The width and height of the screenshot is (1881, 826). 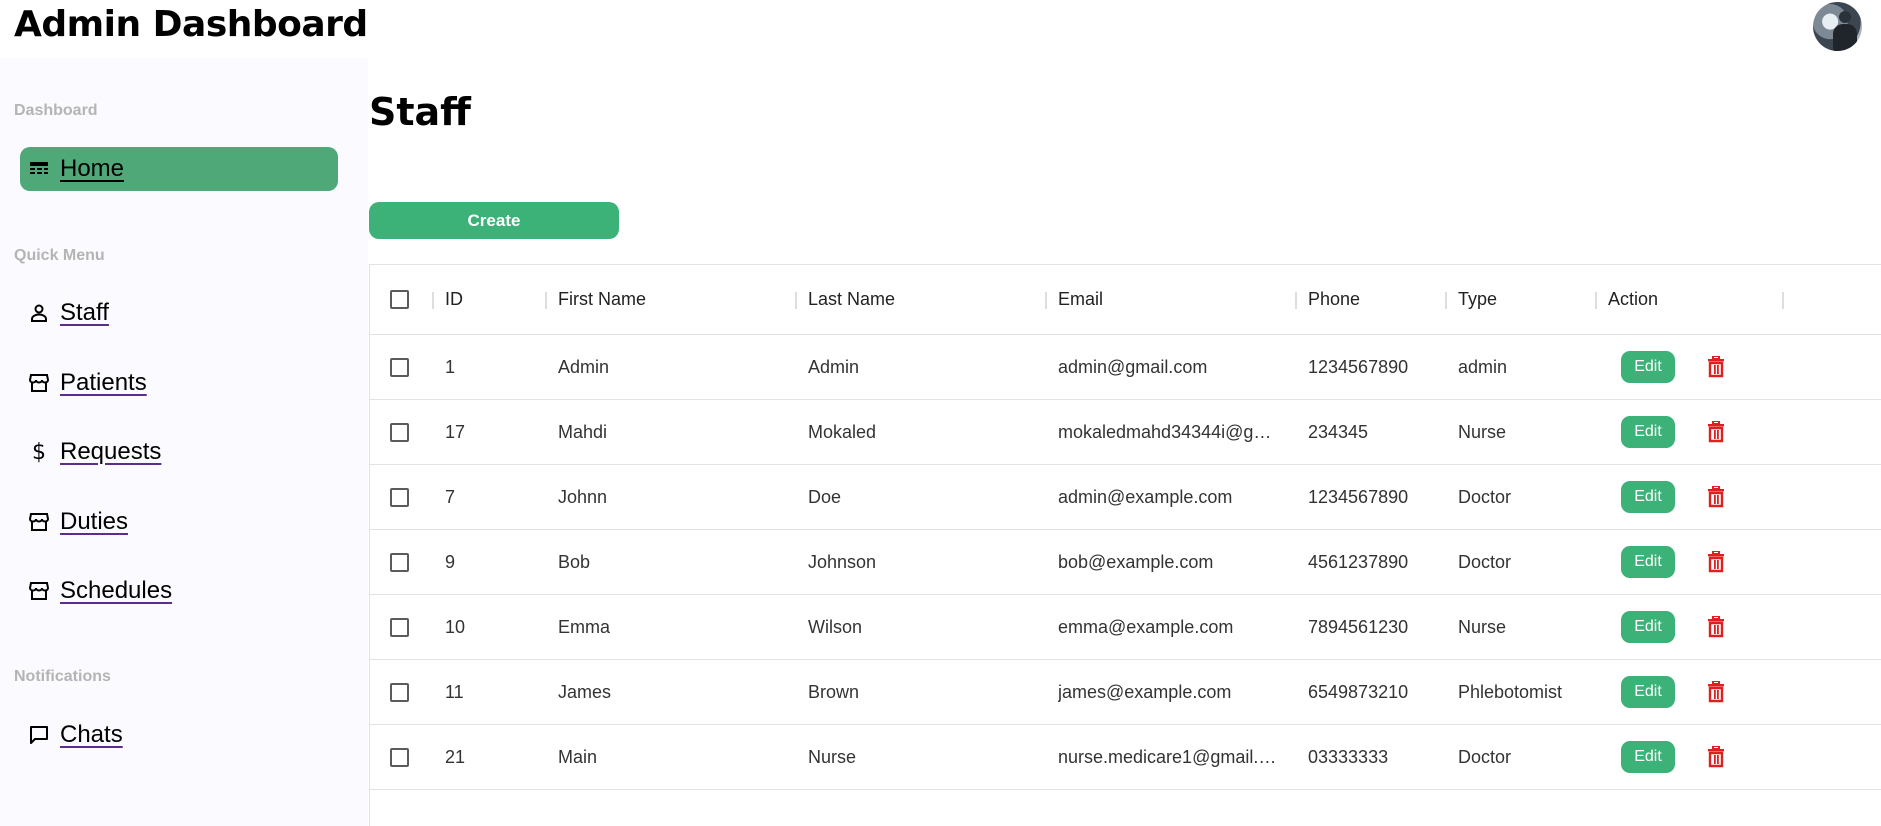 I want to click on section-title-notifications: Notifications, so click(x=62, y=676).